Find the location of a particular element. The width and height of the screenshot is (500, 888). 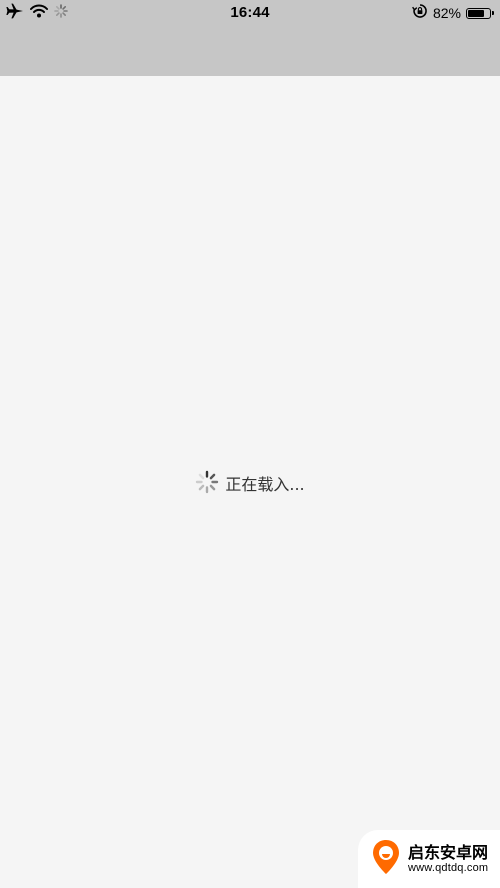

watermark-url: www.qdtdq.com is located at coordinates (448, 867).